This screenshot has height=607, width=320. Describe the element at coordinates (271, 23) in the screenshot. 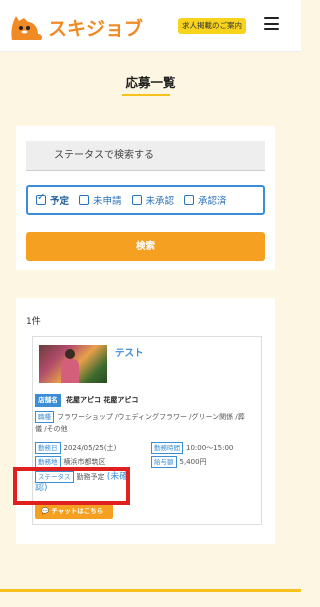

I see `hamburger-menu-icon` at that location.